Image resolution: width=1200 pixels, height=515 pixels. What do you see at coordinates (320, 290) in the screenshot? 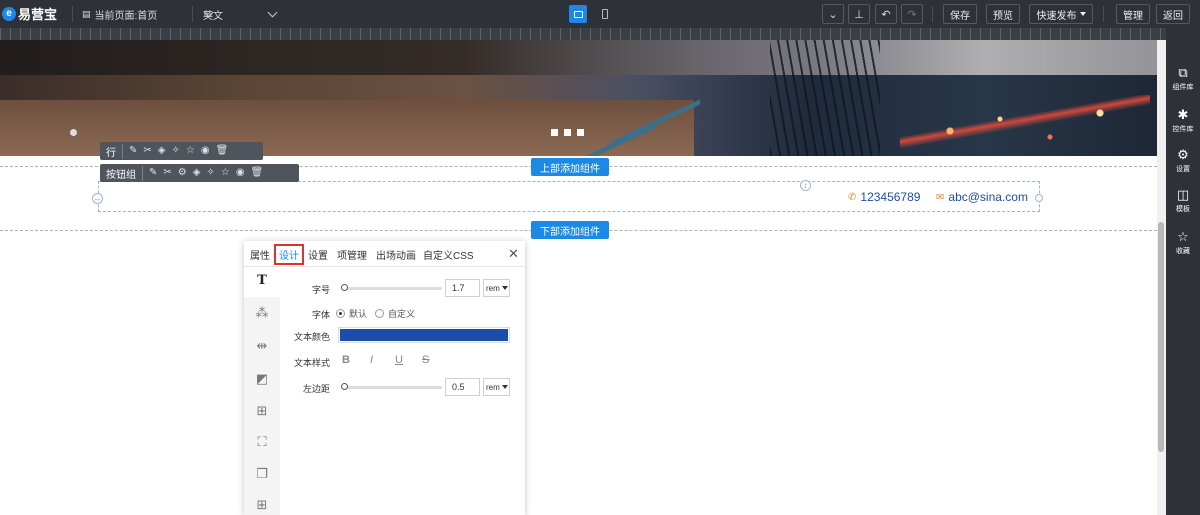
I see `font-size-label: 字号` at bounding box center [320, 290].